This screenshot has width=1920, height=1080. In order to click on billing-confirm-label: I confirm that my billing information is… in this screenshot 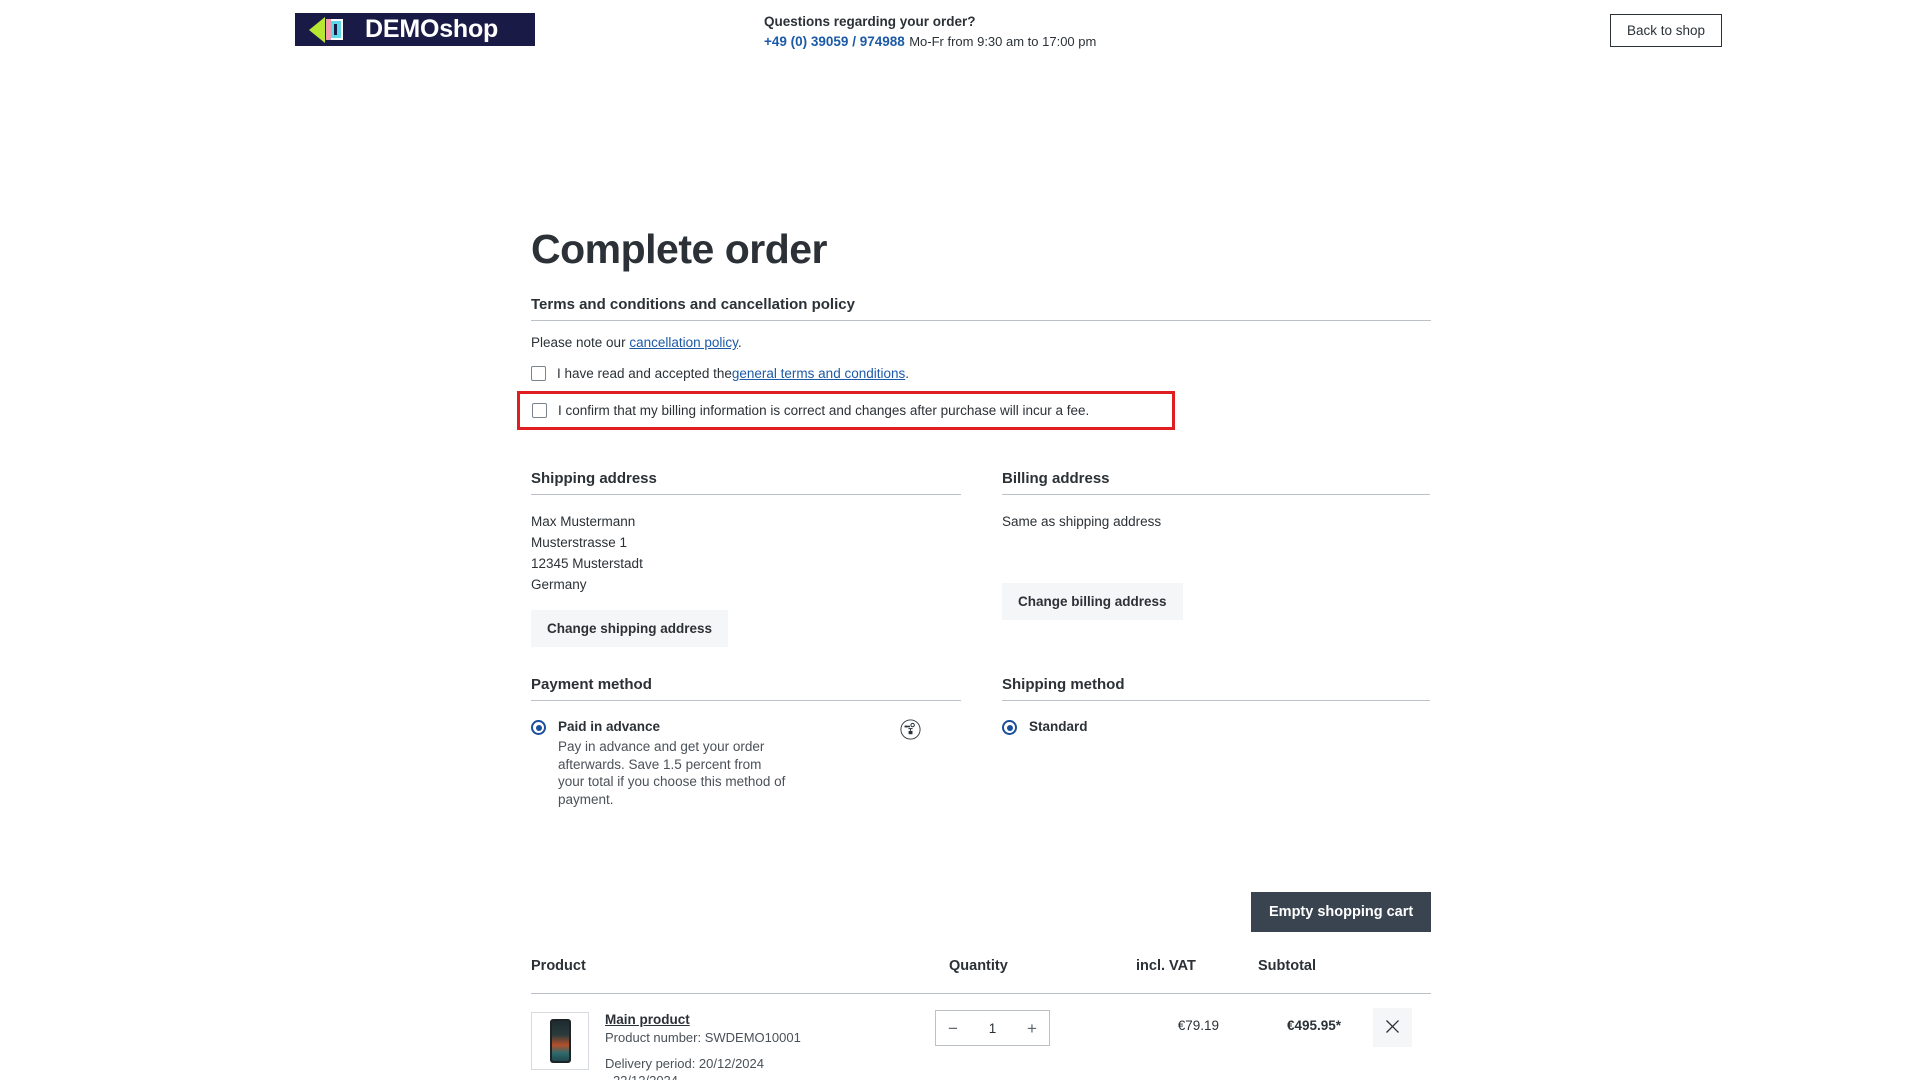, I will do `click(824, 410)`.